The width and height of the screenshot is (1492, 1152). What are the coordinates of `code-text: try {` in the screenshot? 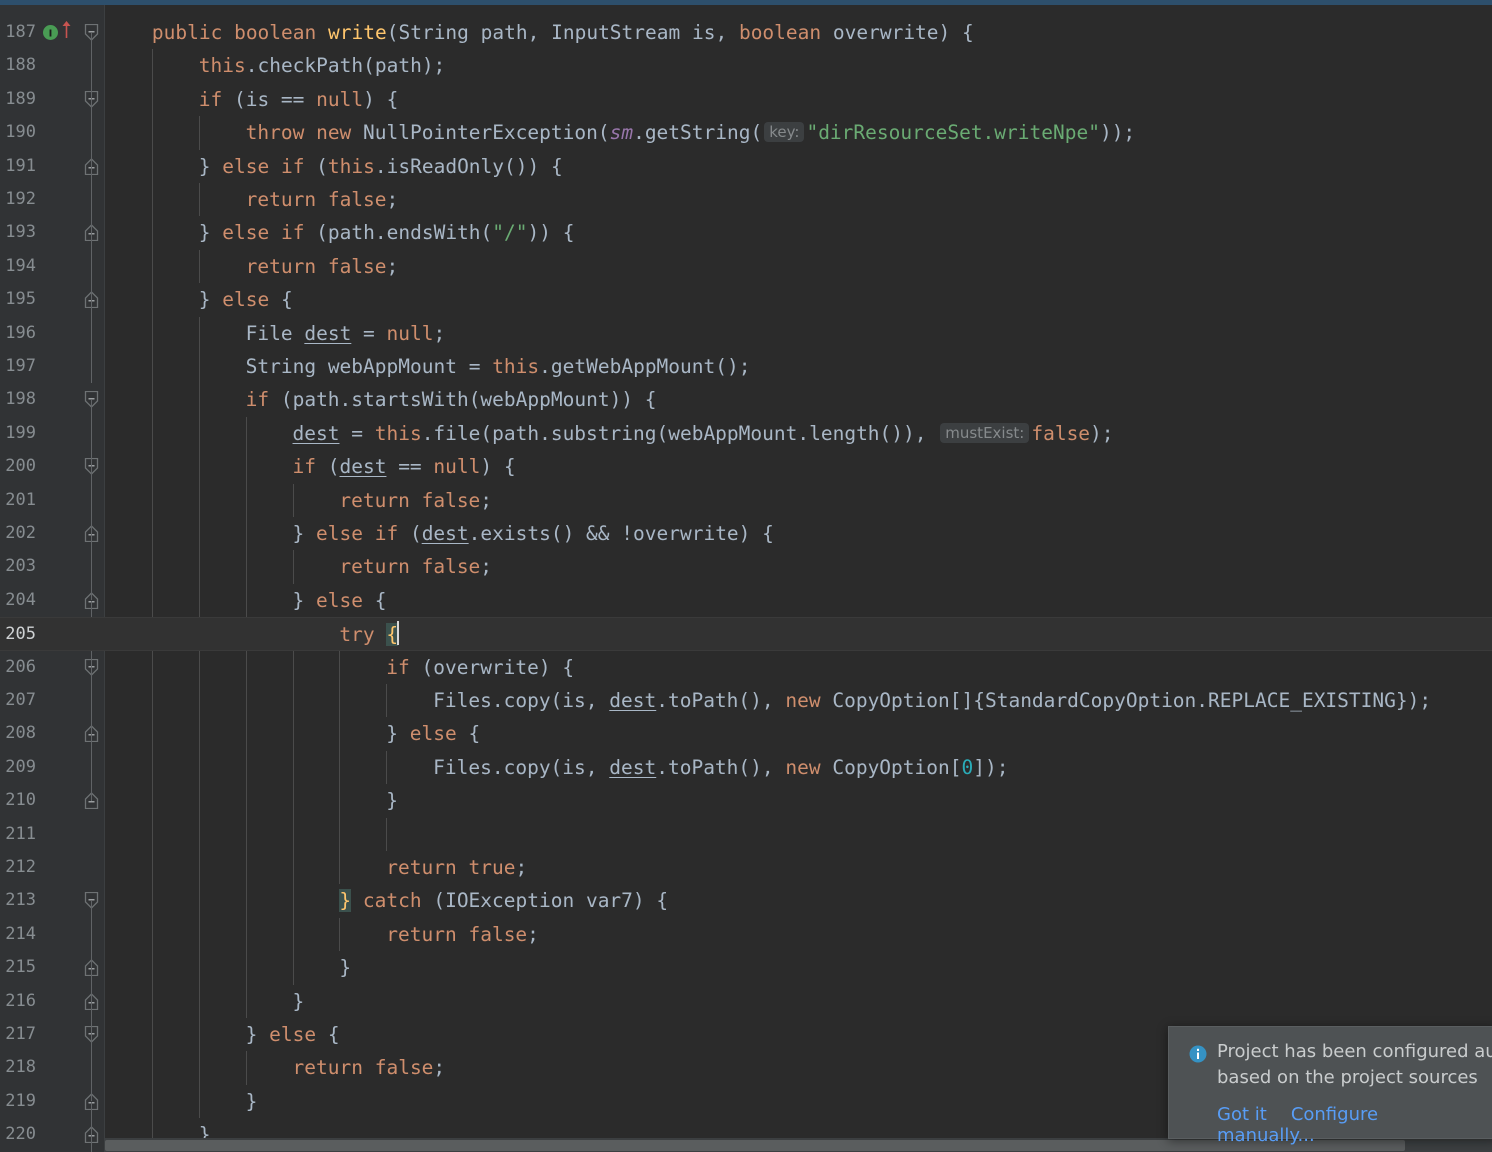 It's located at (252, 634).